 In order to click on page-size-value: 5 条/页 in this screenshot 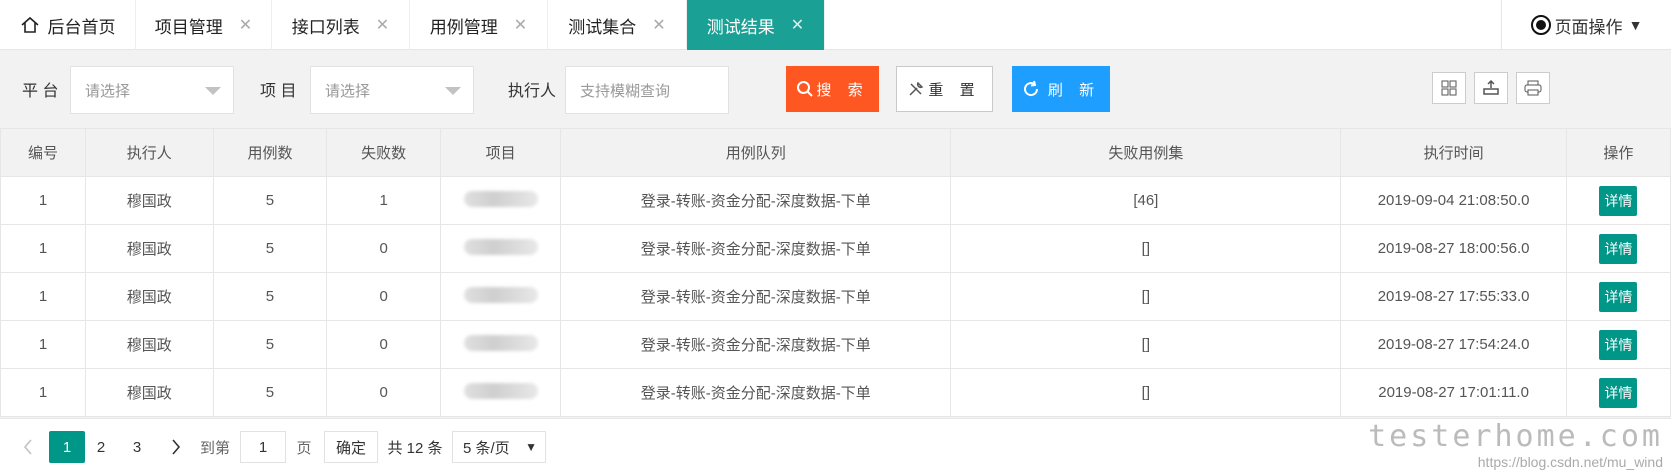, I will do `click(486, 448)`.